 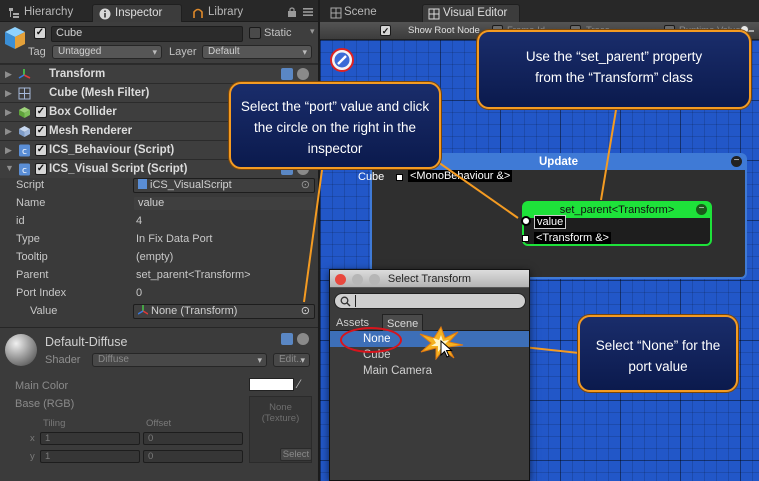 I want to click on parent-value: set_parent<Transform>, so click(x=193, y=275).